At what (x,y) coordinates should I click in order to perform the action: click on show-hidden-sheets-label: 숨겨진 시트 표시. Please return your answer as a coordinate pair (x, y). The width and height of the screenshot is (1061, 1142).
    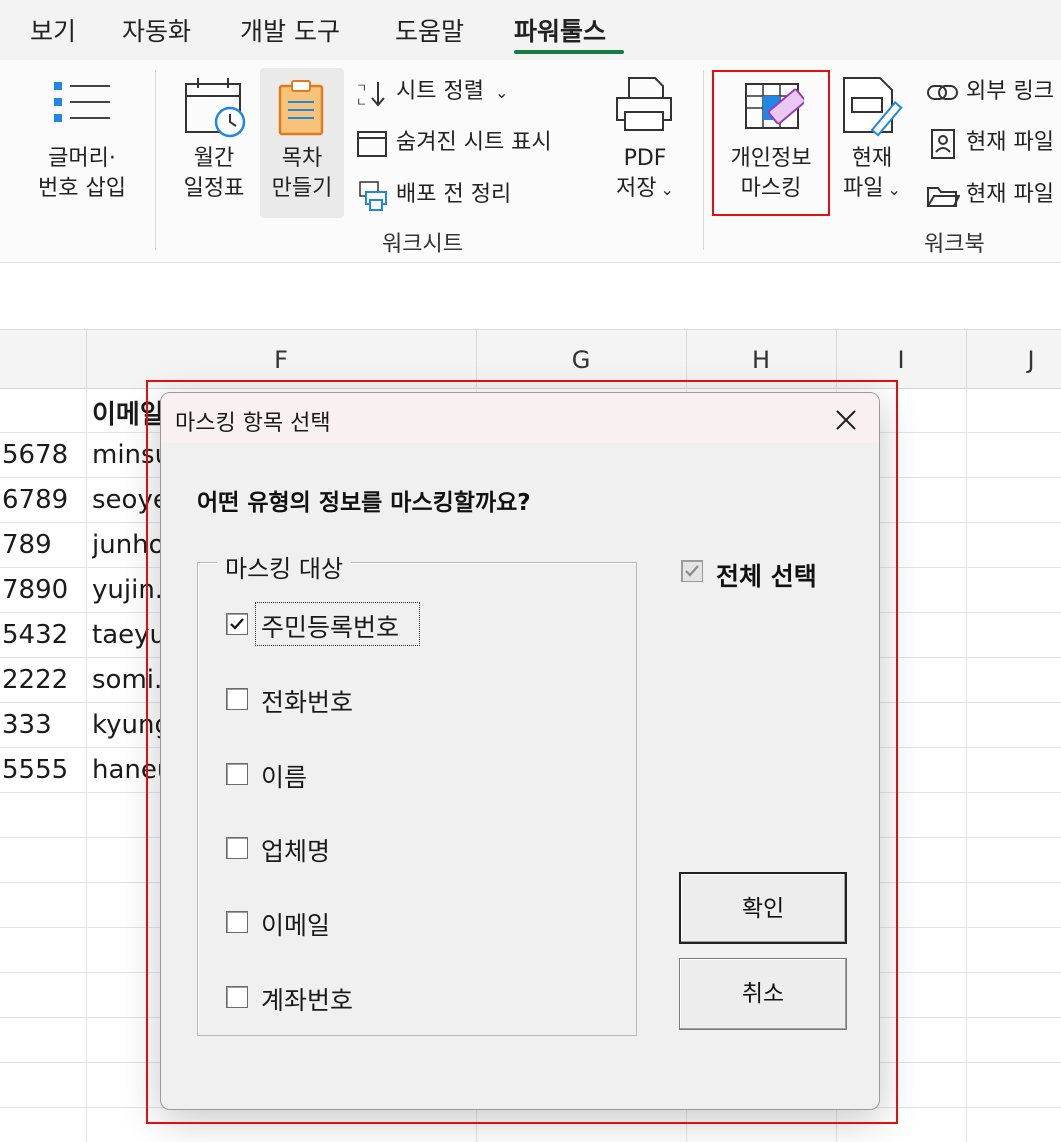
    Looking at the image, I should click on (474, 142).